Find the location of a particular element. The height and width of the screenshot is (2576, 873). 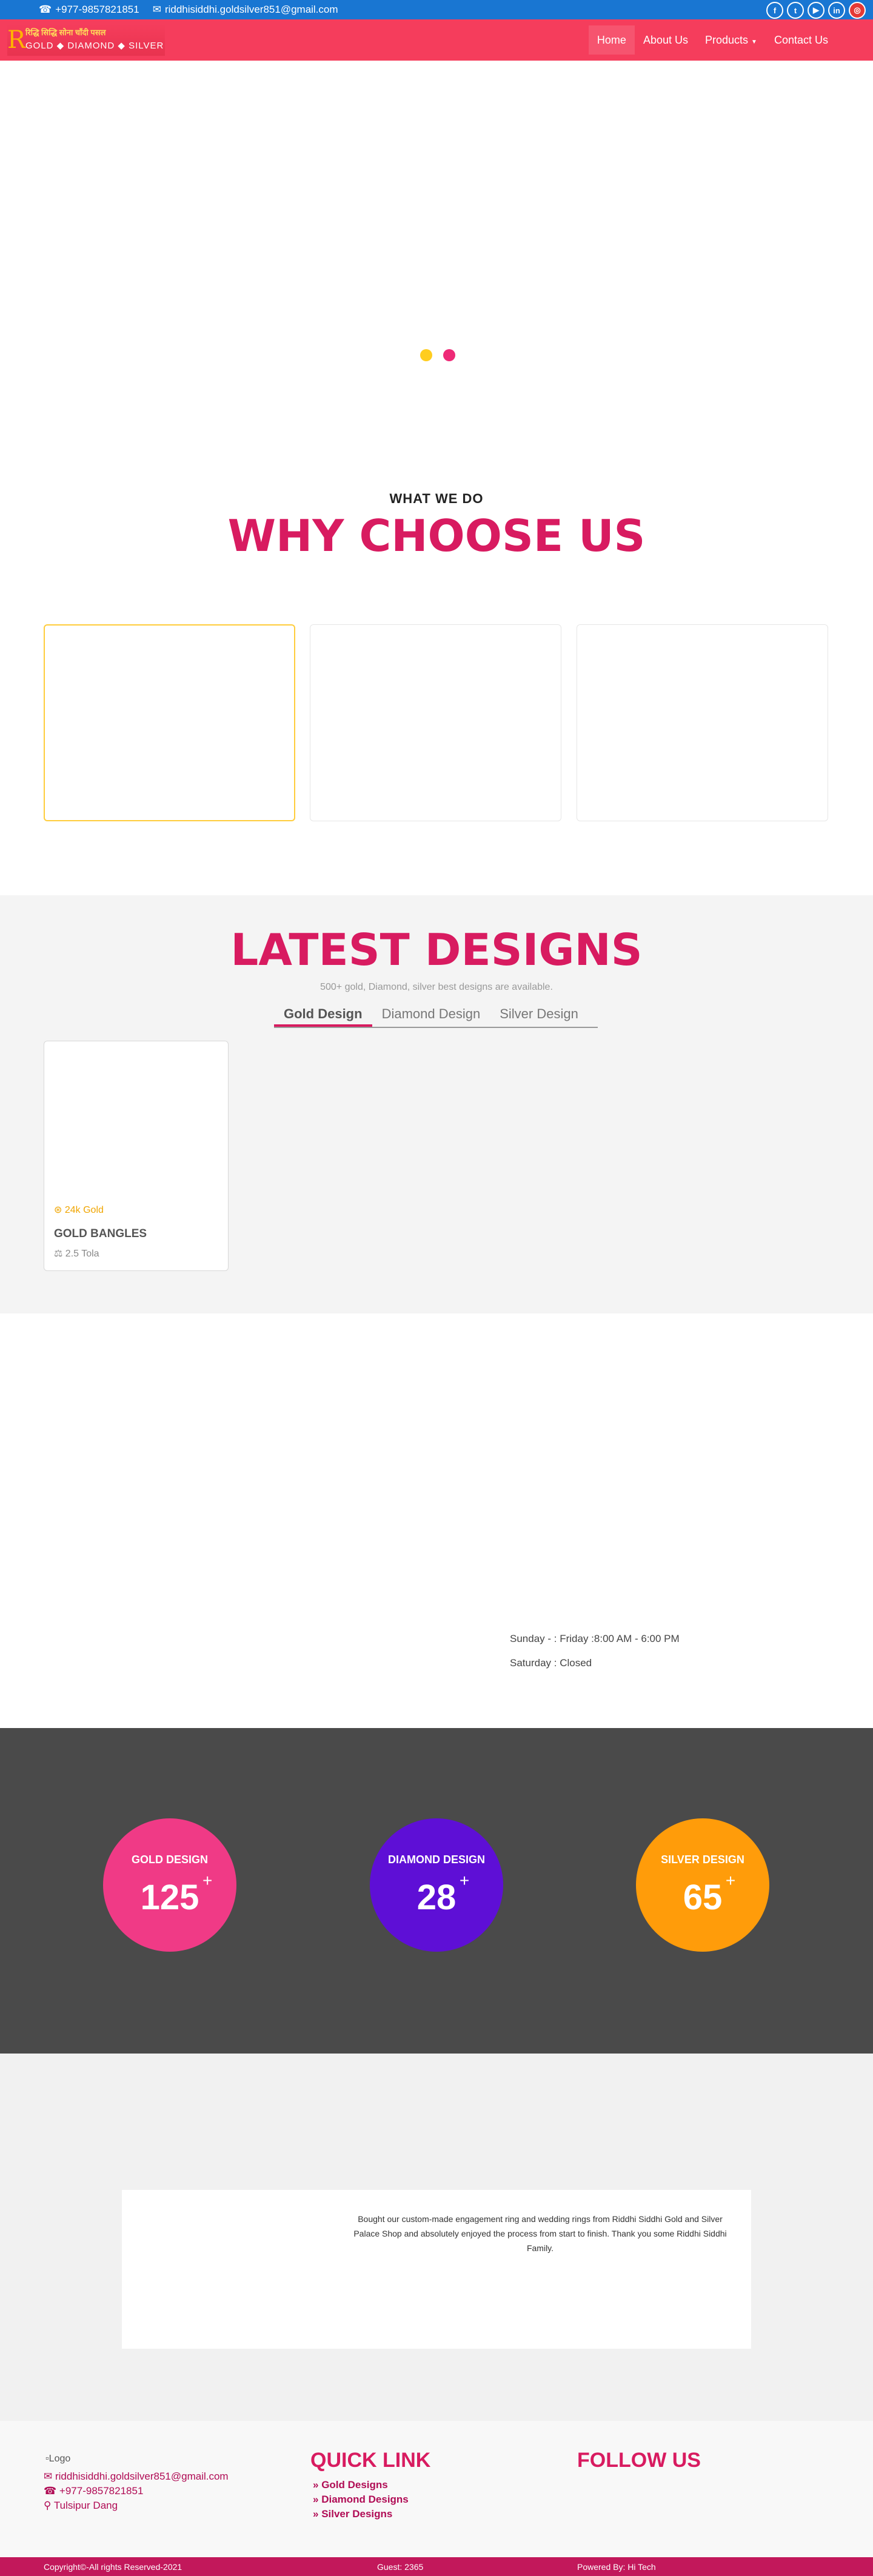

hero-loader is located at coordinates (437, 355).